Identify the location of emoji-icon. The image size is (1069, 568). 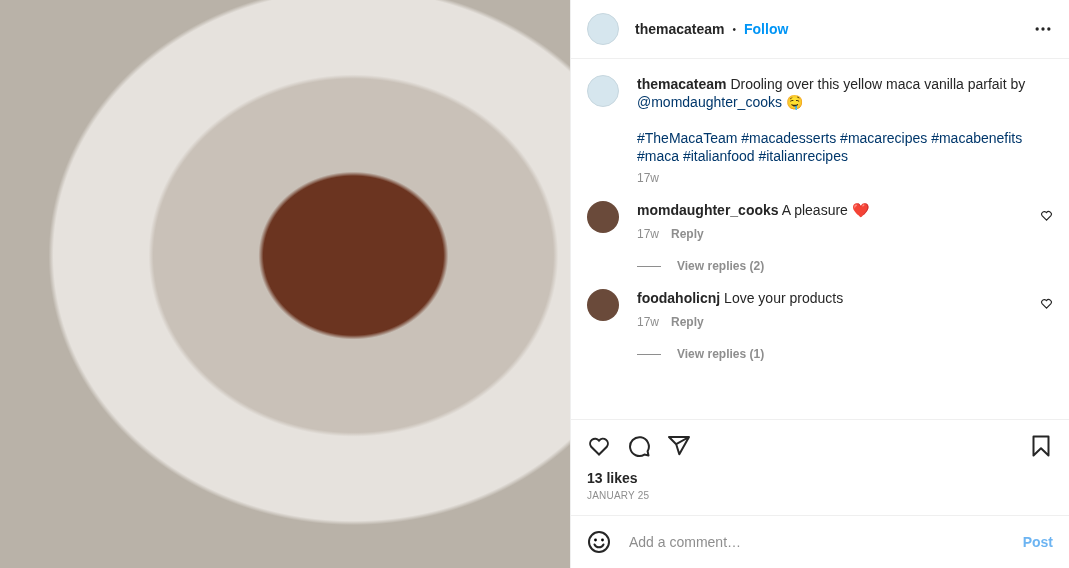
(599, 542).